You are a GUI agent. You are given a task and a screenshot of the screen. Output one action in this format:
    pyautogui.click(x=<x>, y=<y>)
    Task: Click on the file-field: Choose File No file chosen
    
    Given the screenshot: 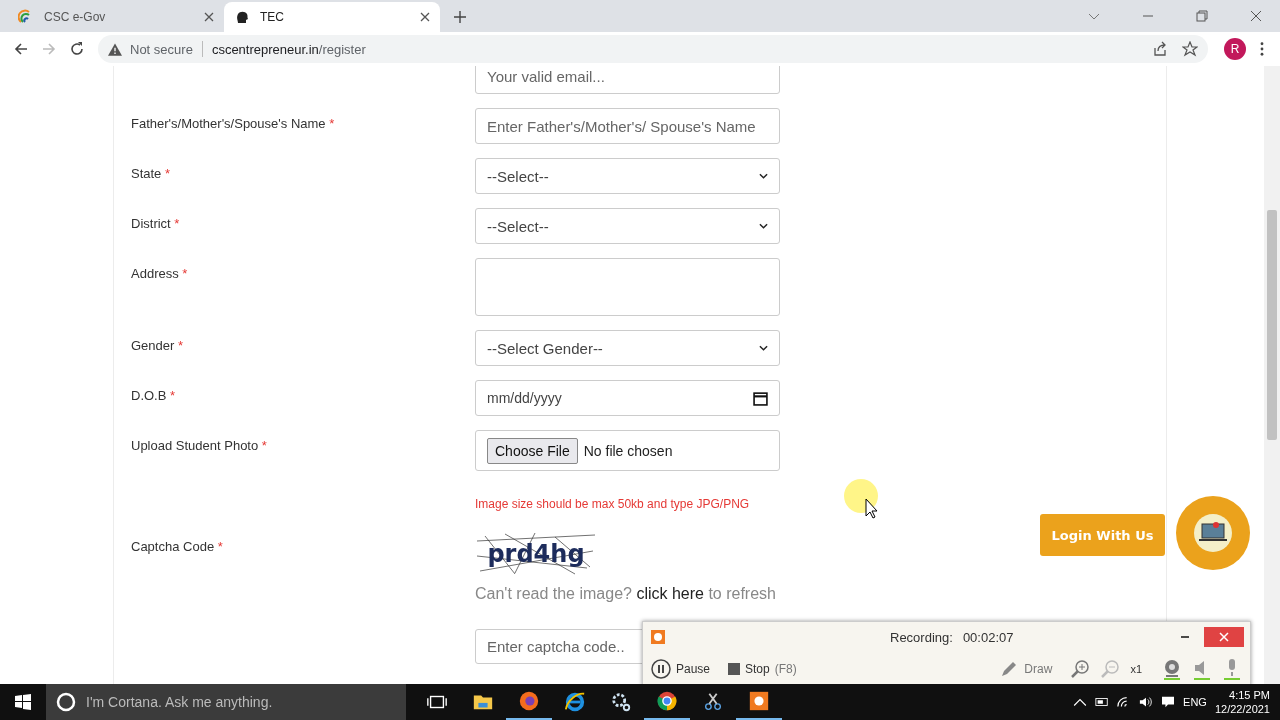 What is the action you would take?
    pyautogui.click(x=627, y=450)
    